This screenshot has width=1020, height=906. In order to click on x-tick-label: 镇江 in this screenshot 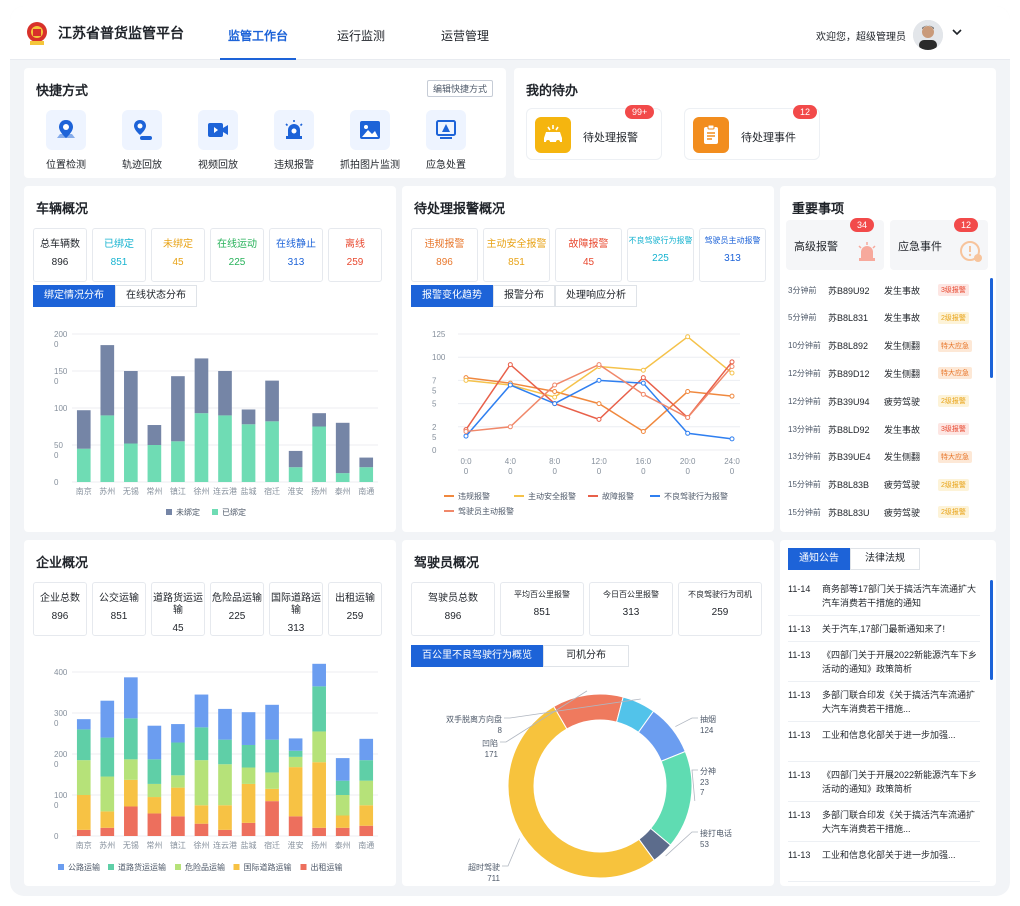, I will do `click(178, 491)`.